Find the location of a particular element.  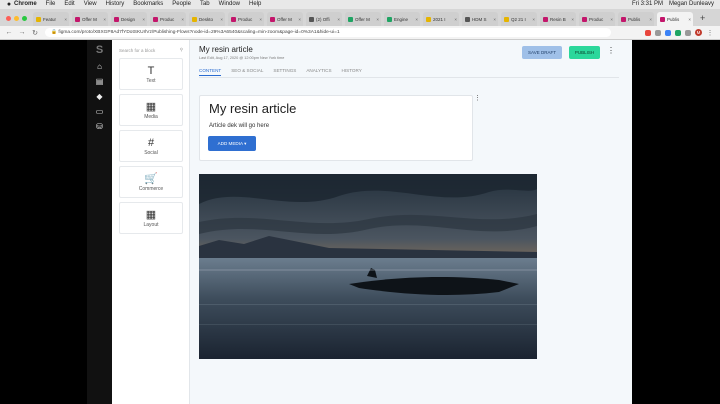

menu-app-chrome: Chrome is located at coordinates (25, 4).